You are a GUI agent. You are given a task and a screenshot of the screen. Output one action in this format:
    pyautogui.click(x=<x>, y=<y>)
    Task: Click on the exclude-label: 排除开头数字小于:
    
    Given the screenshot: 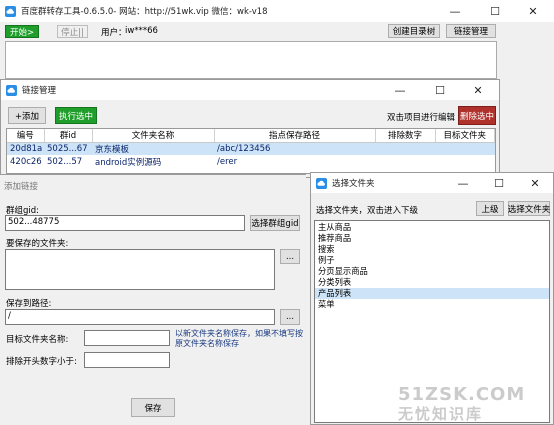 What is the action you would take?
    pyautogui.click(x=41, y=362)
    